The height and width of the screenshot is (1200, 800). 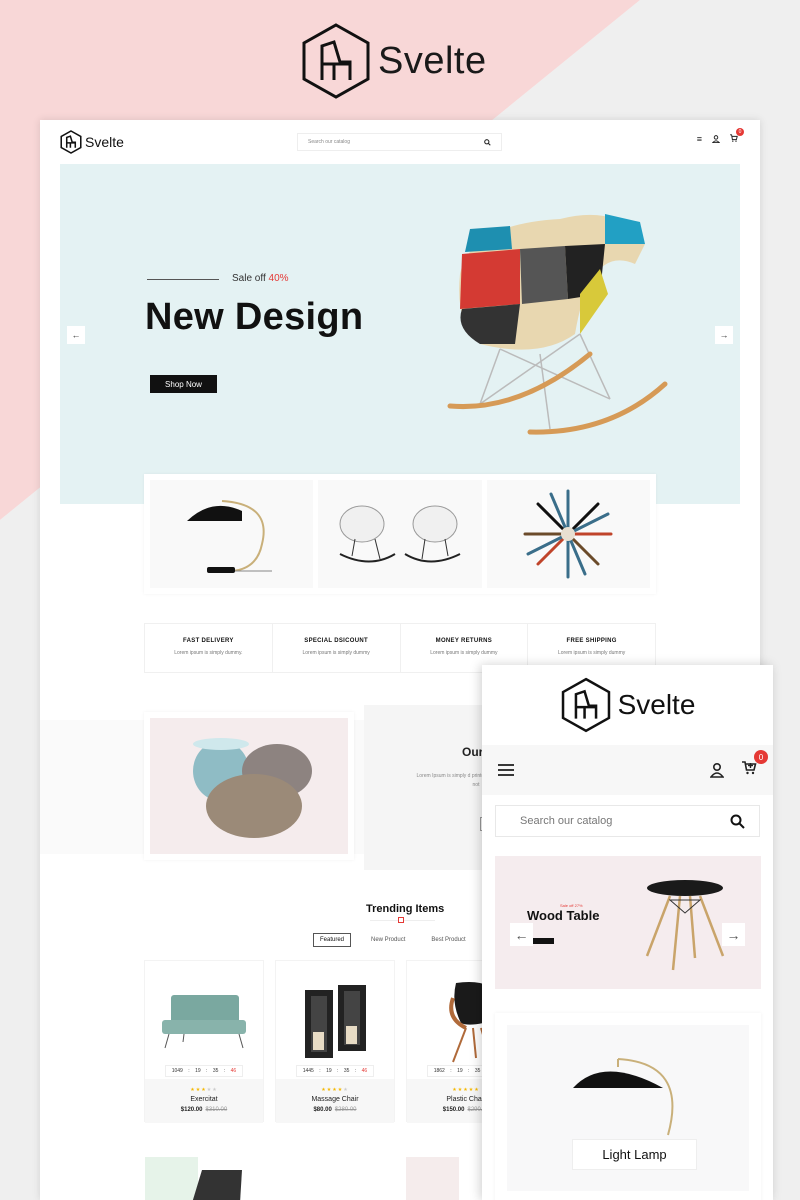 I want to click on mobile-search-input: Search our catalog, so click(x=627, y=821).